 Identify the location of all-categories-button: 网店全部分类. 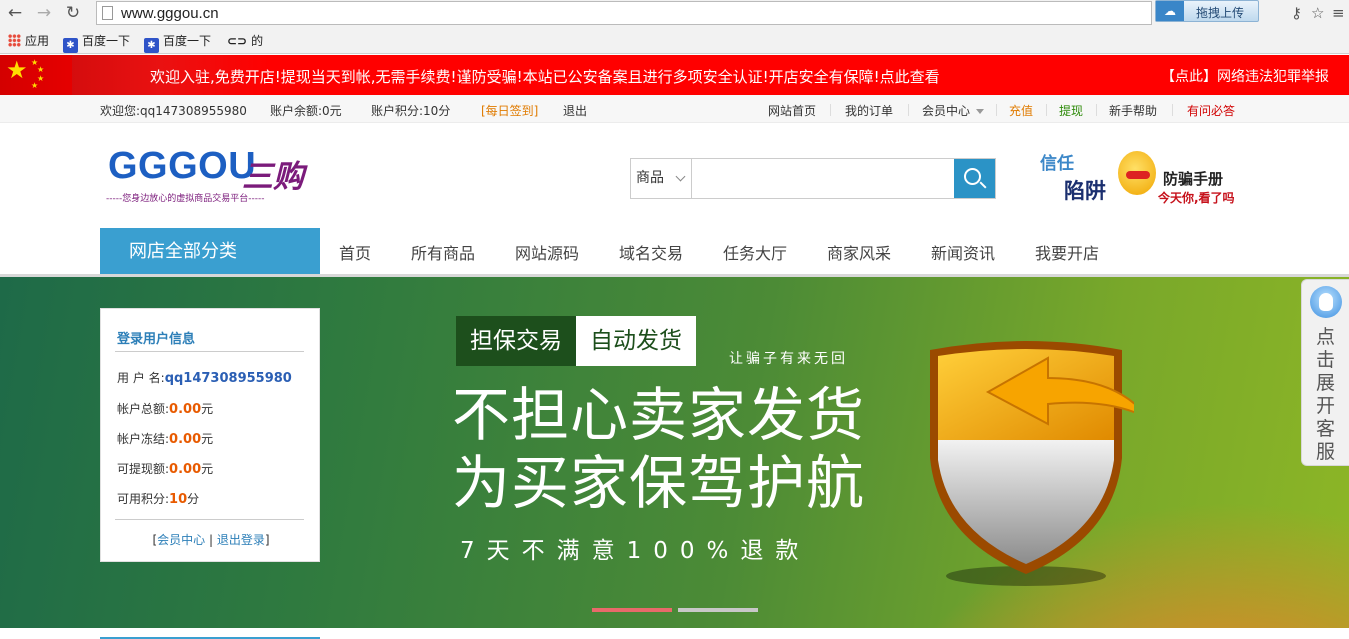
(210, 252).